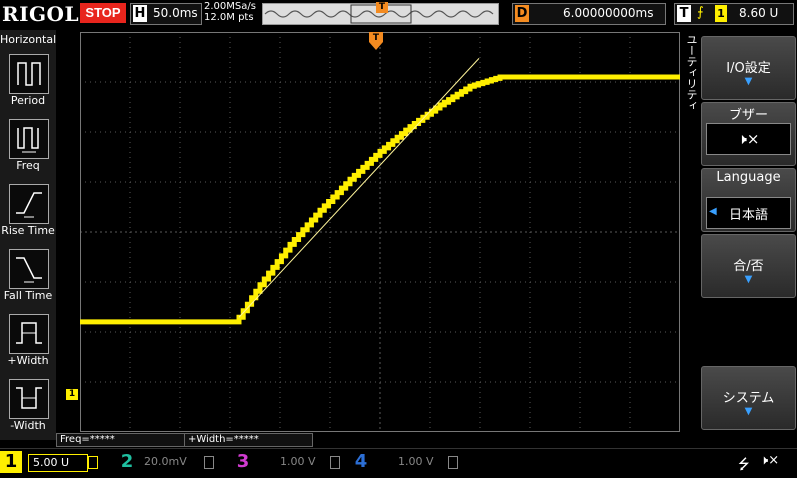 This screenshot has width=797, height=478. I want to click on ch1-offset-marker: 1, so click(72, 394).